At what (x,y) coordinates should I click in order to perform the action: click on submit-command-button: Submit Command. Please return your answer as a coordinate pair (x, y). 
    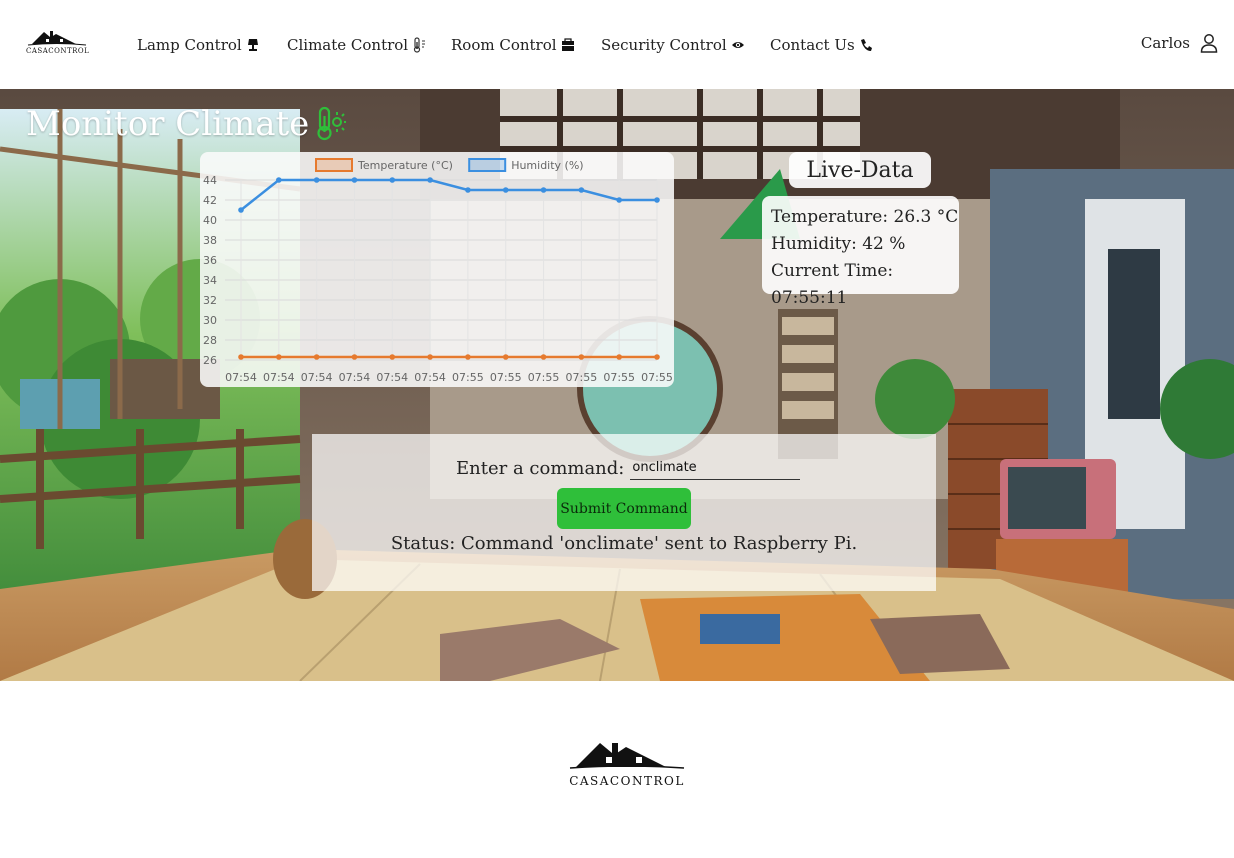
    Looking at the image, I should click on (624, 508).